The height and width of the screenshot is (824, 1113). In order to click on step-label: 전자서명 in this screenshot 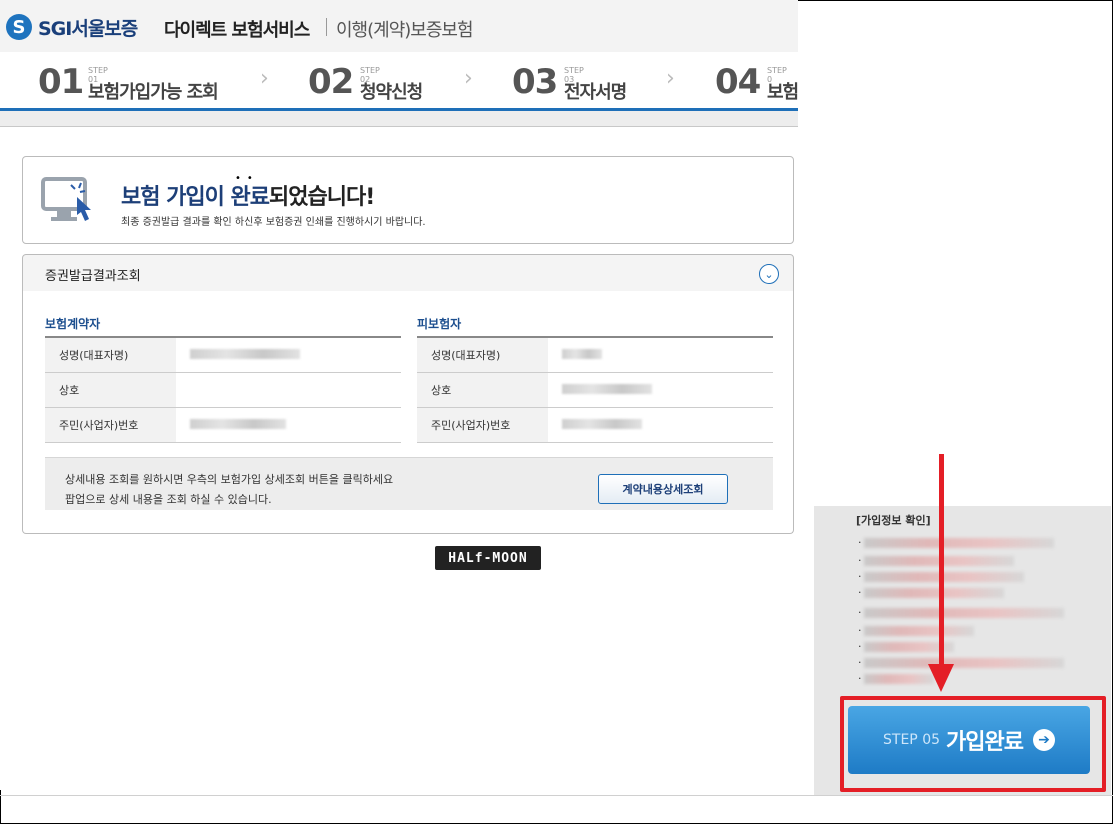, I will do `click(595, 92)`.